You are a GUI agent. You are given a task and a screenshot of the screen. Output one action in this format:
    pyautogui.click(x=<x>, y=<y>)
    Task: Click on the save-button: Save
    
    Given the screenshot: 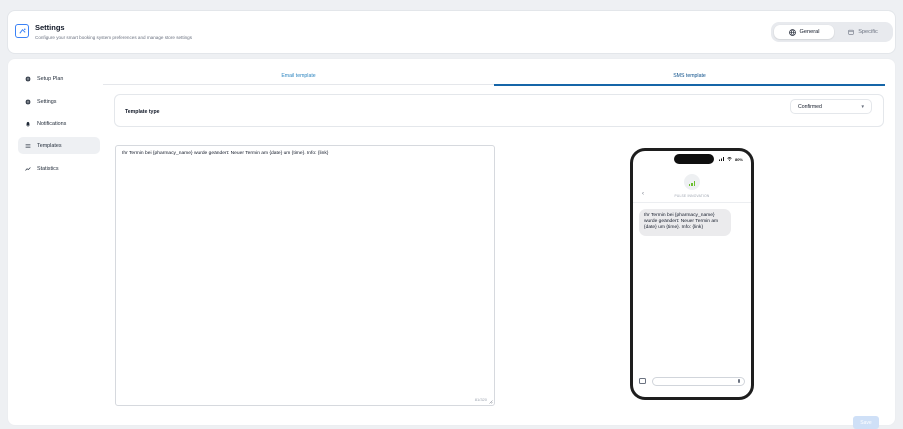 What is the action you would take?
    pyautogui.click(x=866, y=422)
    